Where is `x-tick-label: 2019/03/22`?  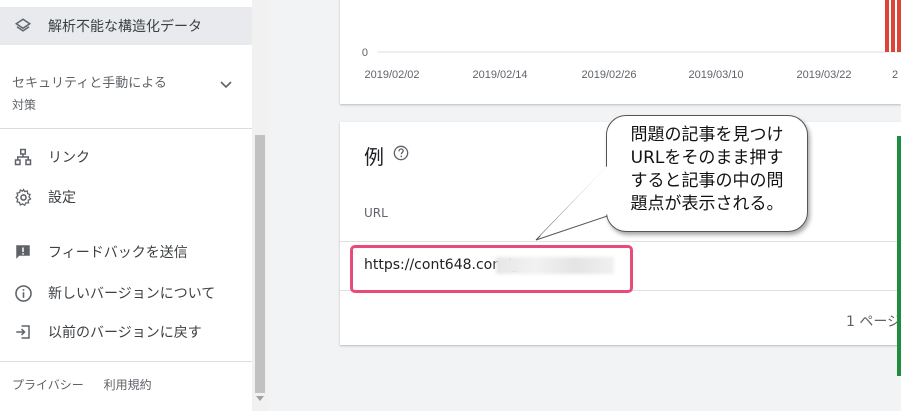
x-tick-label: 2019/03/22 is located at coordinates (823, 75).